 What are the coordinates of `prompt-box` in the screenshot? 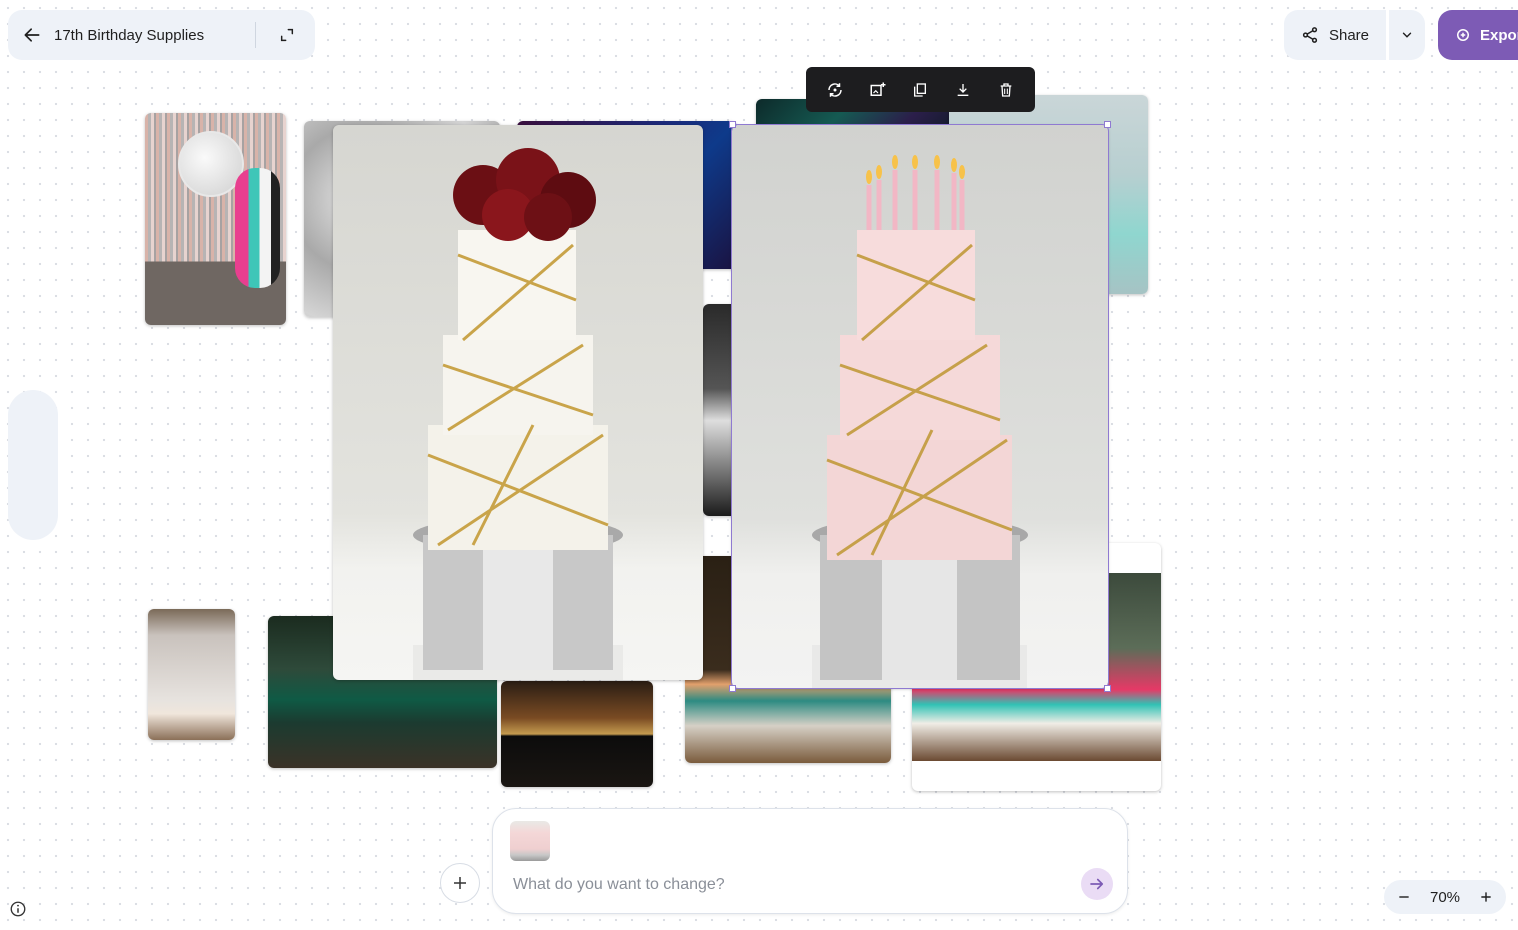 It's located at (810, 861).